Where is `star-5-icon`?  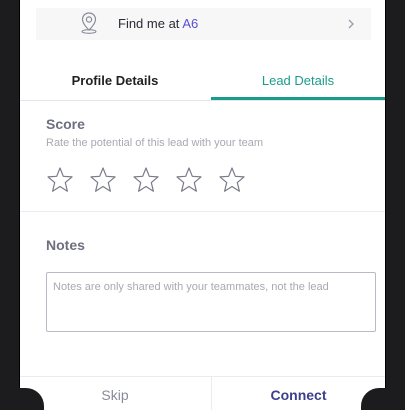
star-5-icon is located at coordinates (232, 180).